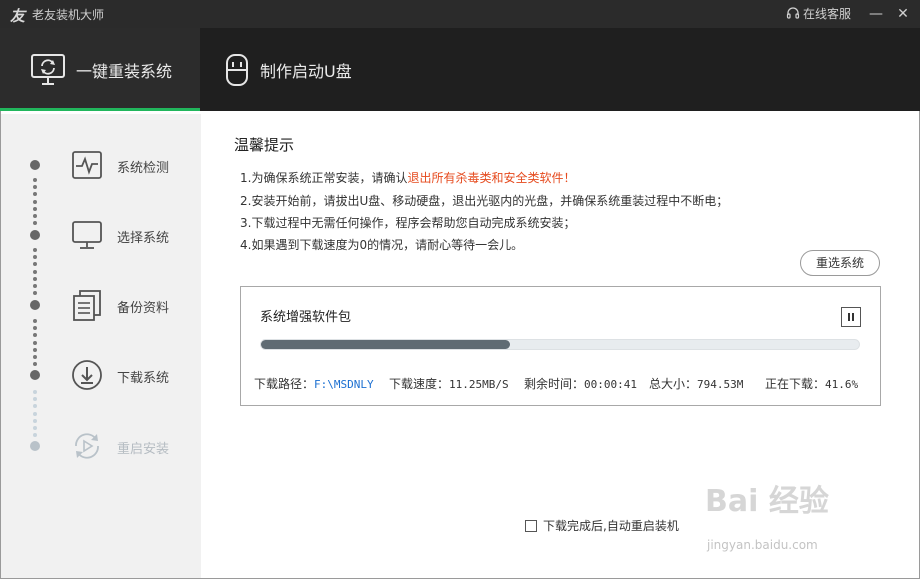 This screenshot has height=579, width=920. I want to click on reselect-system-button: 重选系统, so click(840, 263).